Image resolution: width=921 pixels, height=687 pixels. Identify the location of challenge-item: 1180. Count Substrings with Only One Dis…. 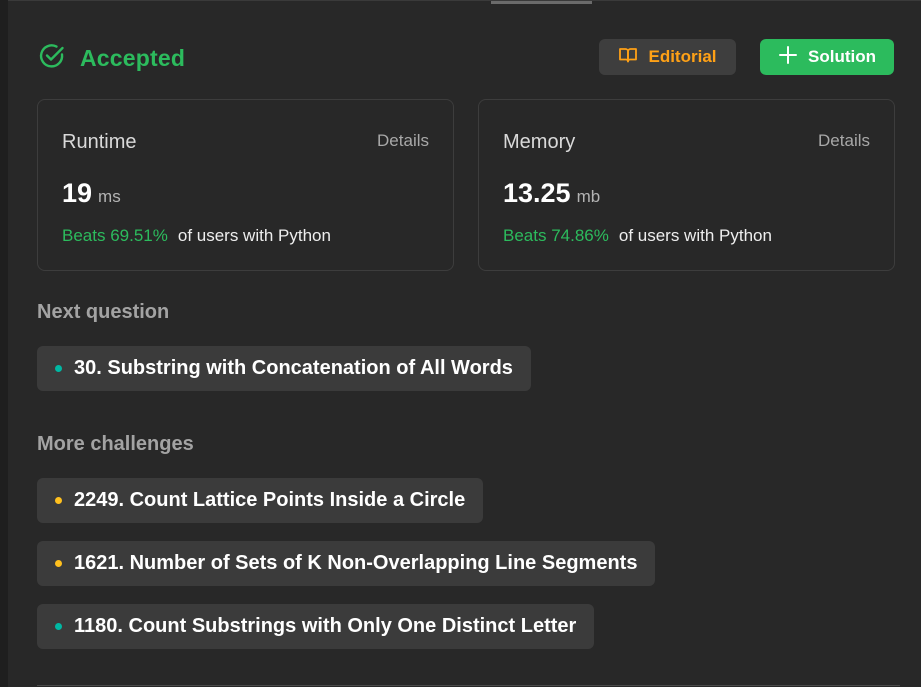
(316, 626).